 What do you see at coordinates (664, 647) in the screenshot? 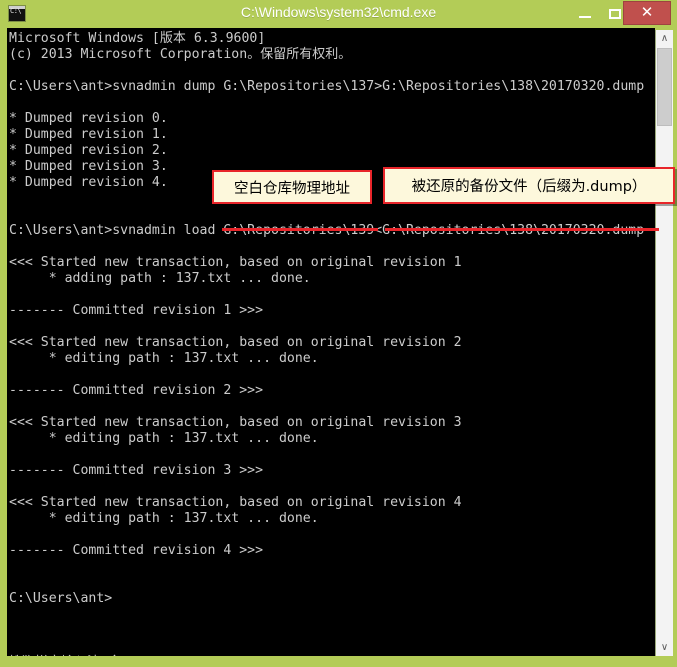
I see `scroll-down-arrow-icon: ∨` at bounding box center [664, 647].